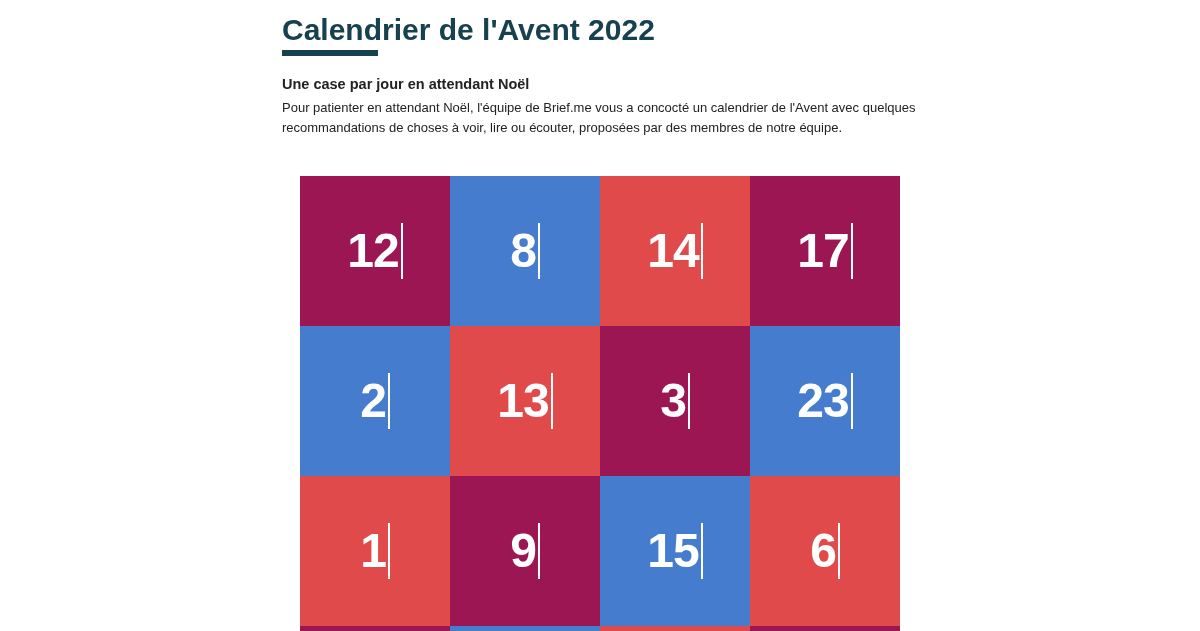 The image size is (1200, 631). What do you see at coordinates (525, 551) in the screenshot?
I see `calendar-door: 9` at bounding box center [525, 551].